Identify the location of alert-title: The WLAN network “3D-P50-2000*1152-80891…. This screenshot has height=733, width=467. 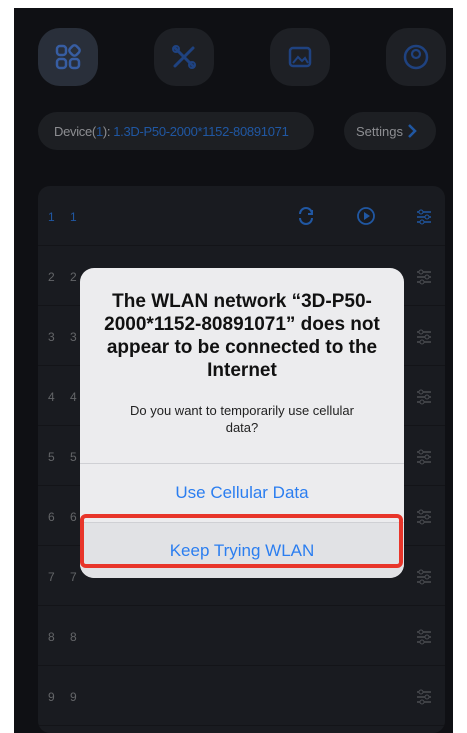
(242, 336).